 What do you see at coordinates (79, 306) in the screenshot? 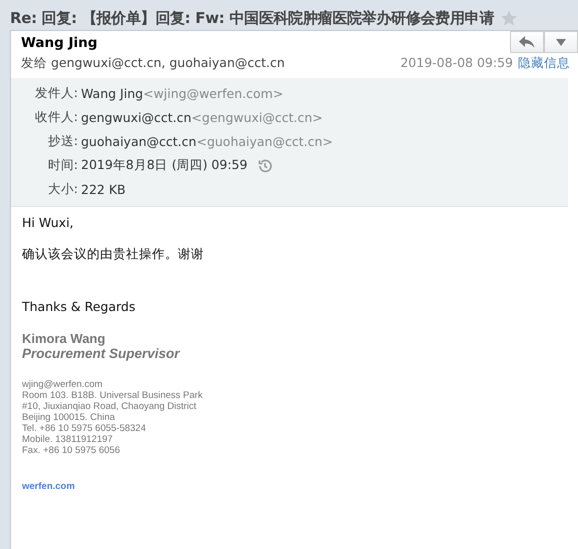
I see `body-text: Thanks & Regards` at bounding box center [79, 306].